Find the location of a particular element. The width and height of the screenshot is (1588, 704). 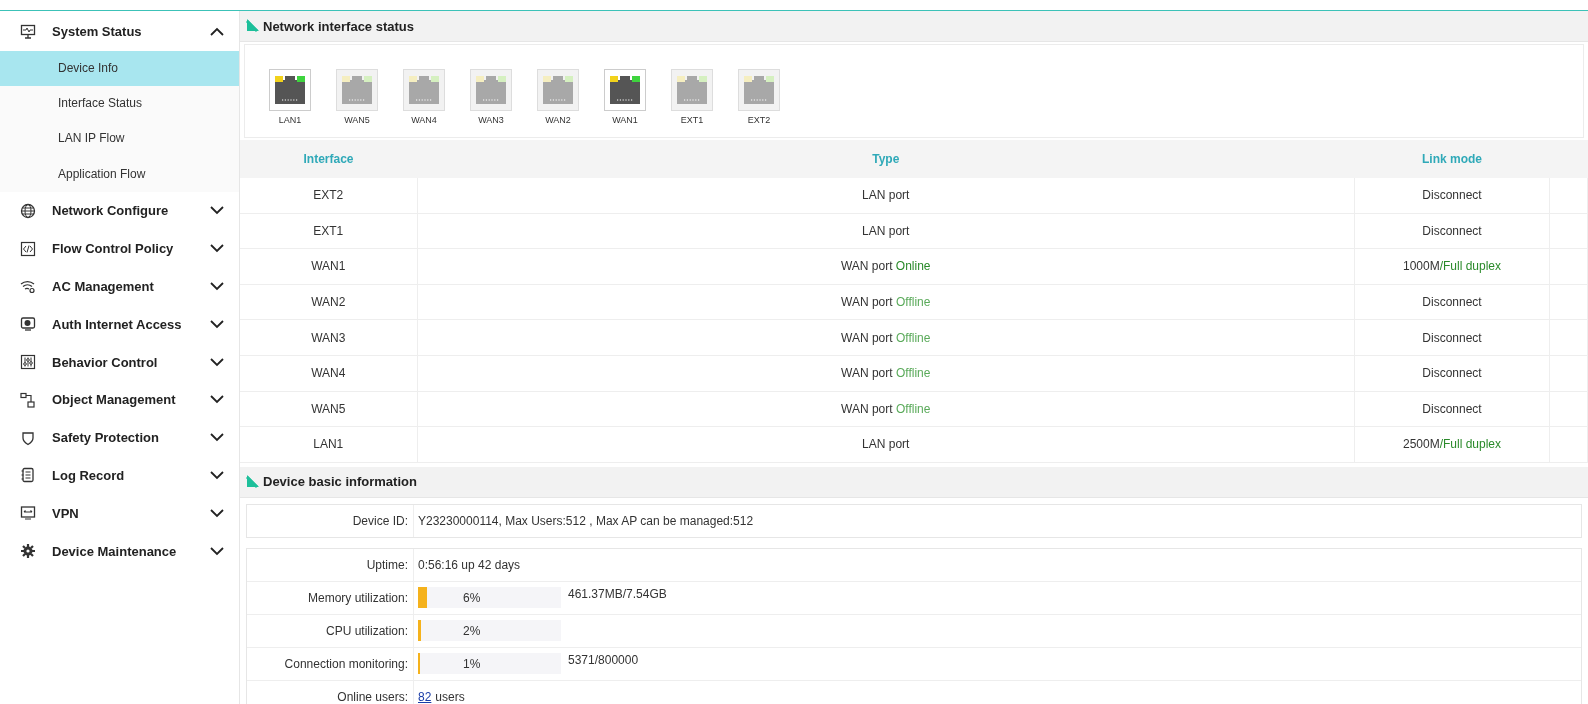

field-value: 5371/800000 is located at coordinates (603, 660).